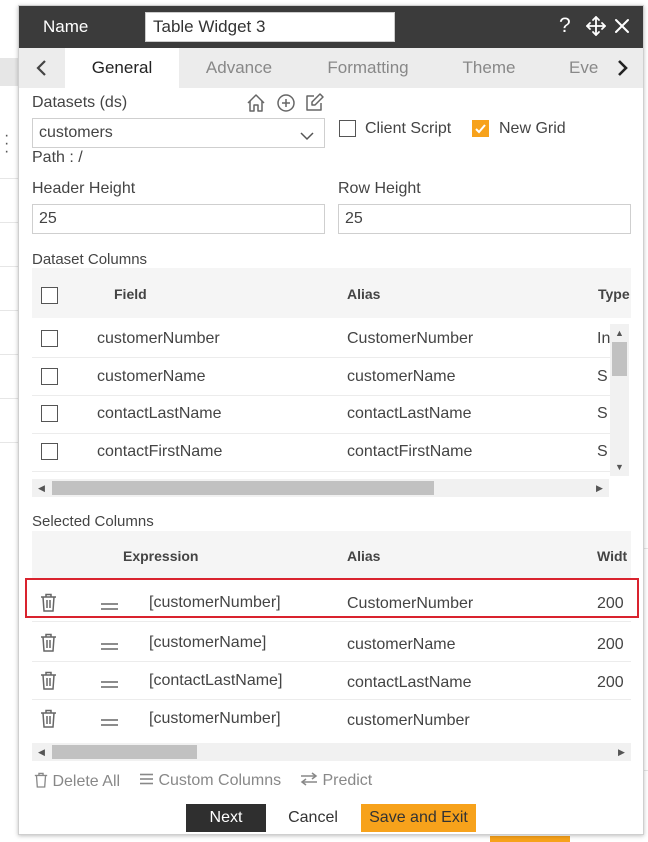  What do you see at coordinates (347, 780) in the screenshot?
I see `predict-label: Predict` at bounding box center [347, 780].